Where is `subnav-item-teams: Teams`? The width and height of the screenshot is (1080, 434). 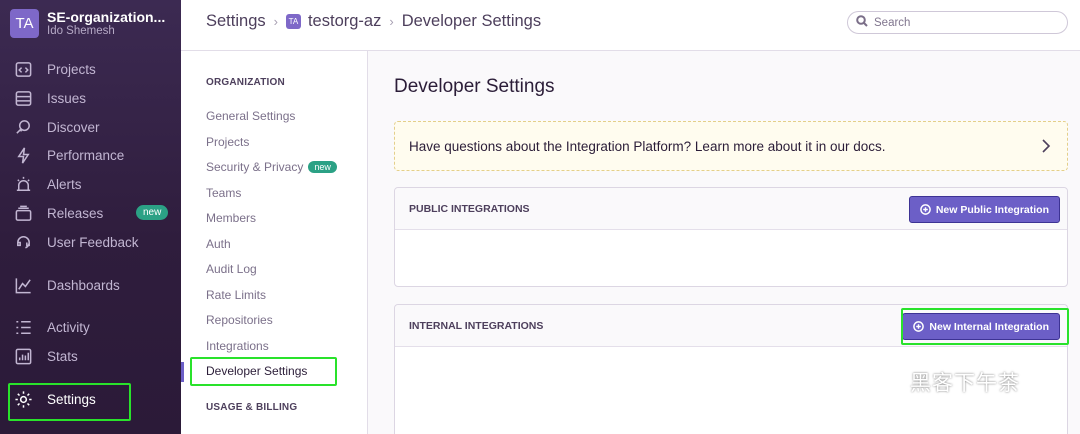
subnav-item-teams: Teams is located at coordinates (223, 193).